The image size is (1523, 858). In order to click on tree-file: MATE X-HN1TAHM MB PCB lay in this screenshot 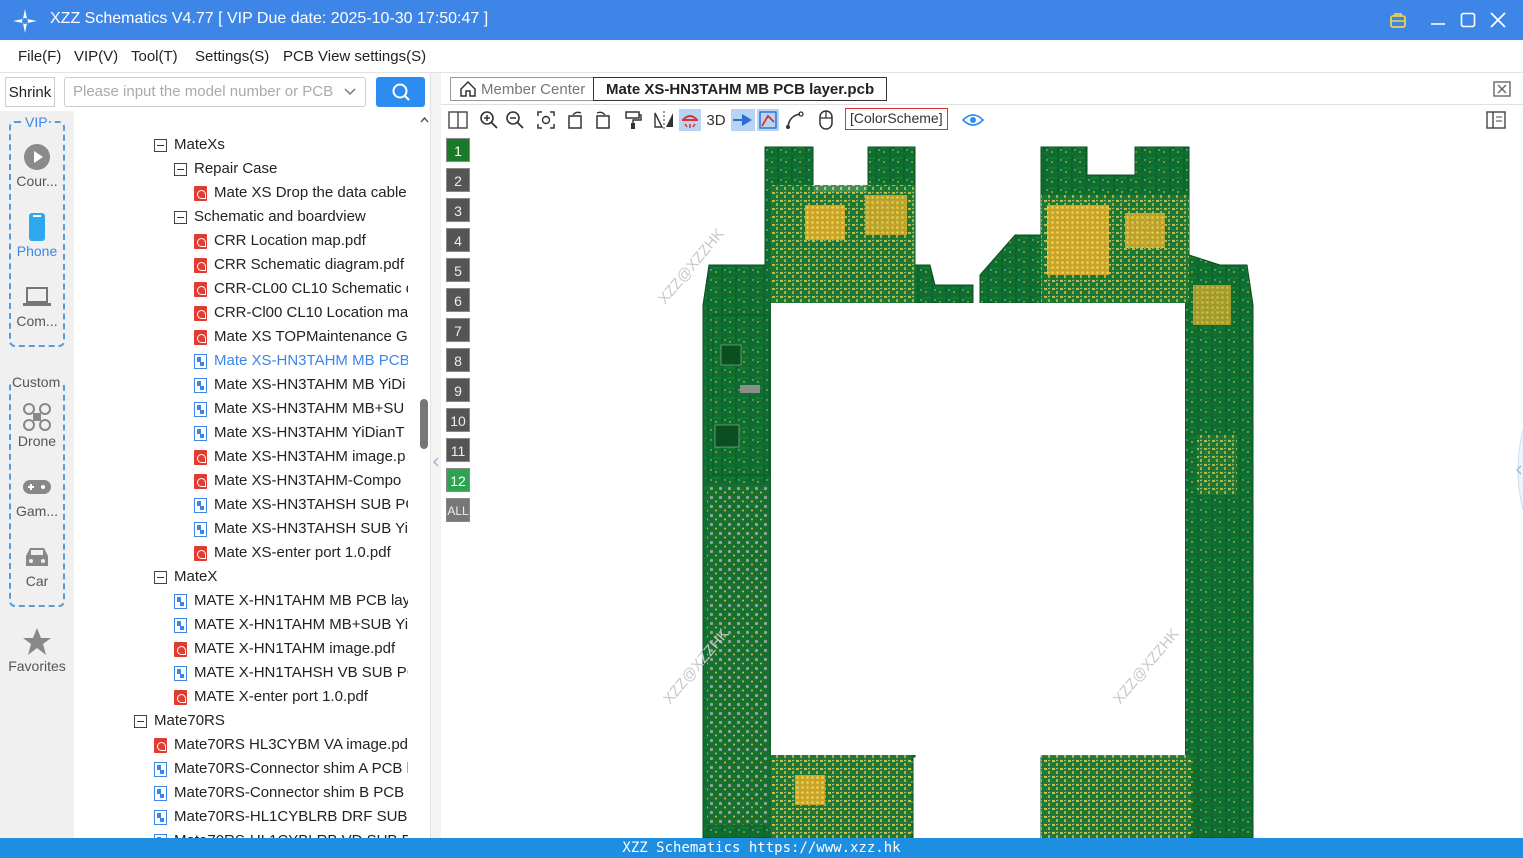, I will do `click(291, 601)`.